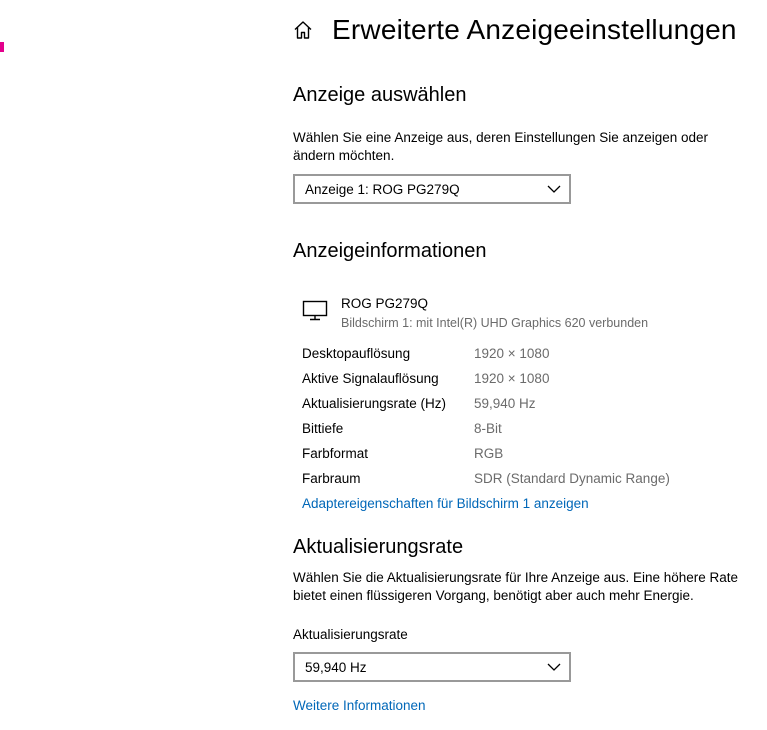 The image size is (767, 730). I want to click on refresh-rate-value: 59,940 Hz, so click(336, 667).